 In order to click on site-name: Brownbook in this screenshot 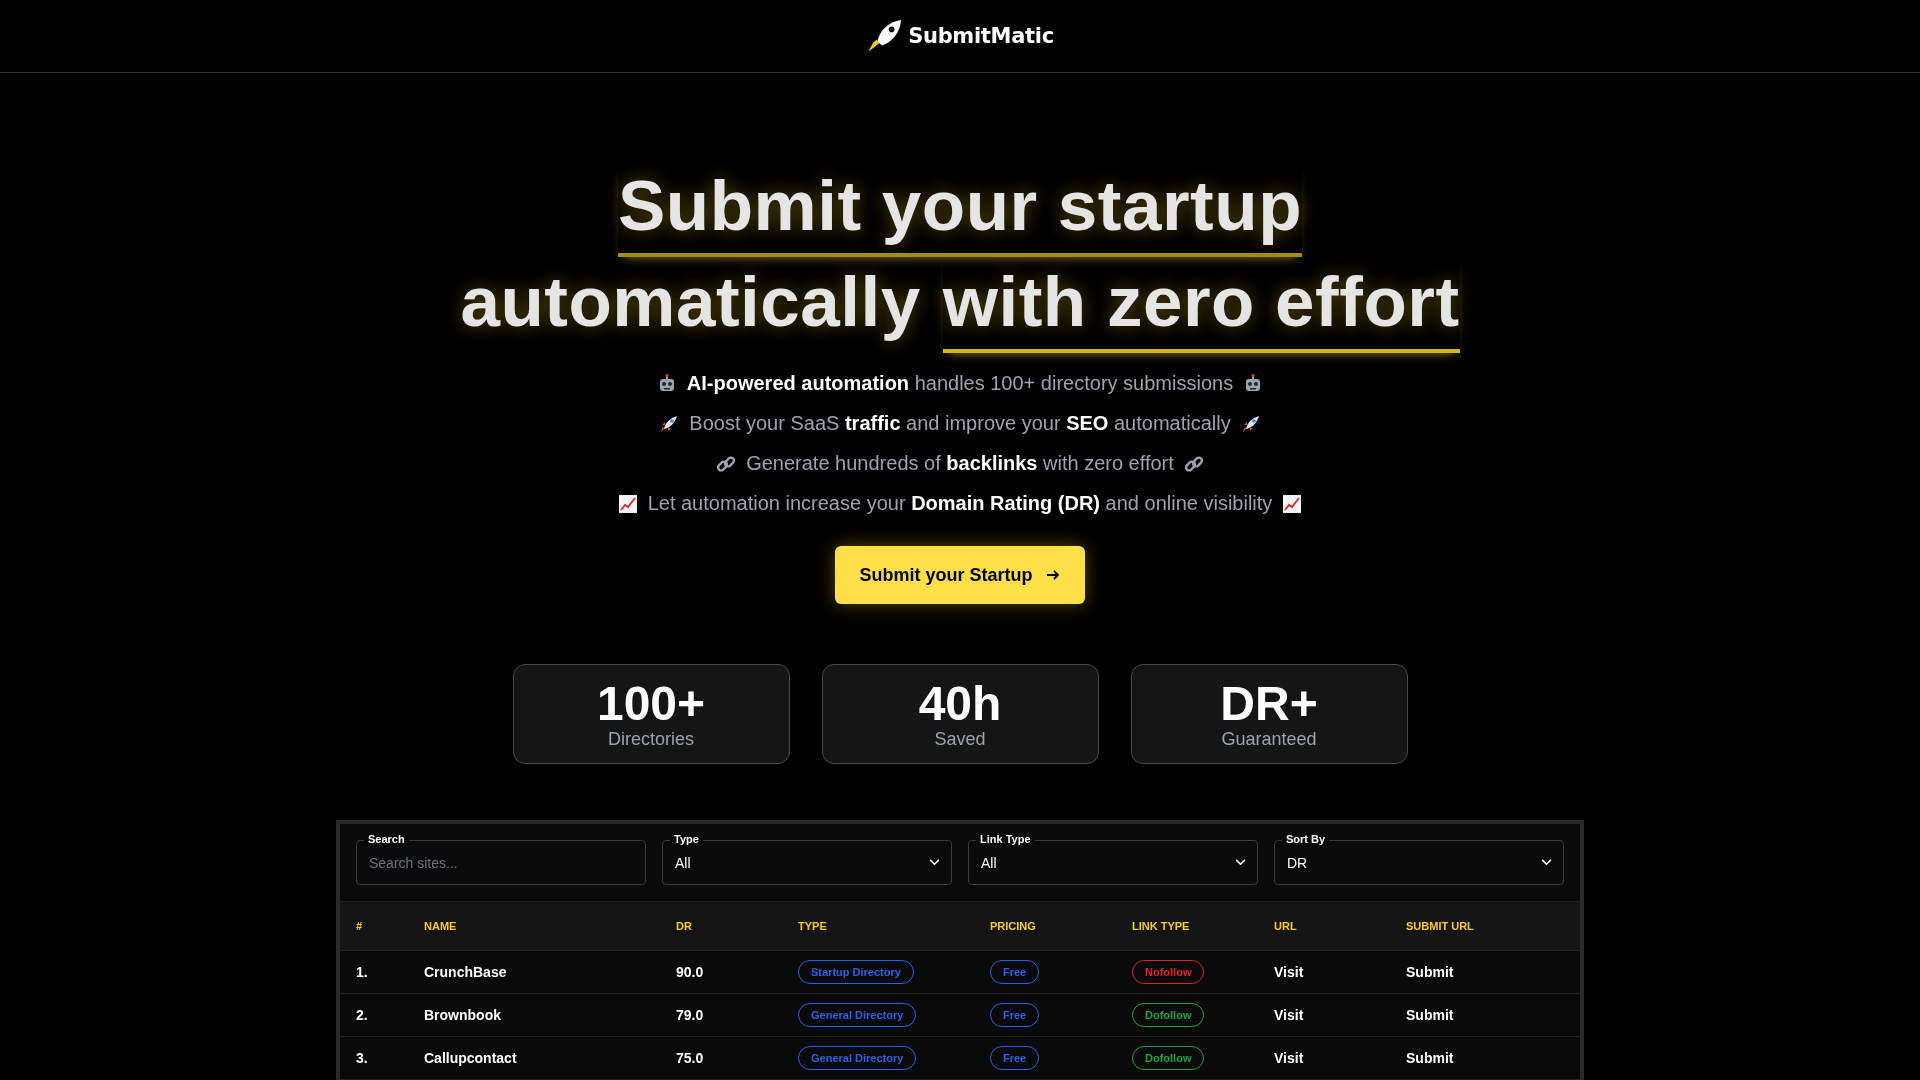, I will do `click(462, 1015)`.